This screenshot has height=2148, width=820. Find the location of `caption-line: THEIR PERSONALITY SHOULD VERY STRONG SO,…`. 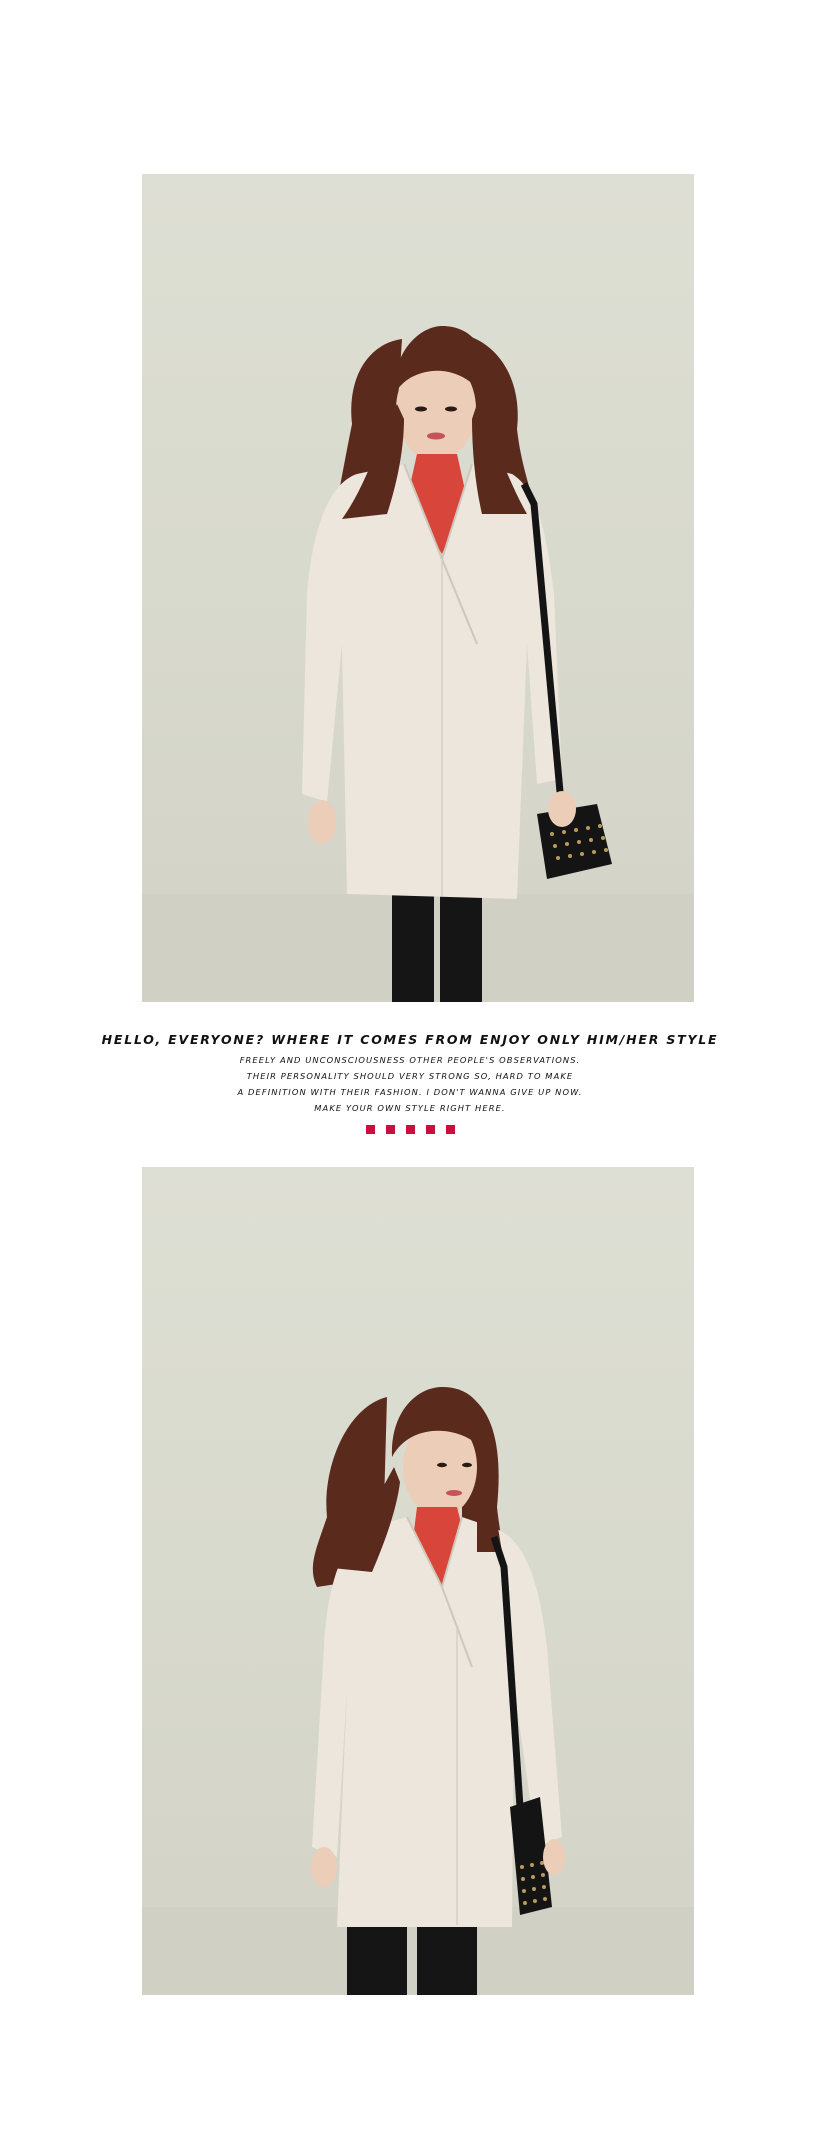

caption-line: THEIR PERSONALITY SHOULD VERY STRONG SO,… is located at coordinates (410, 1076).